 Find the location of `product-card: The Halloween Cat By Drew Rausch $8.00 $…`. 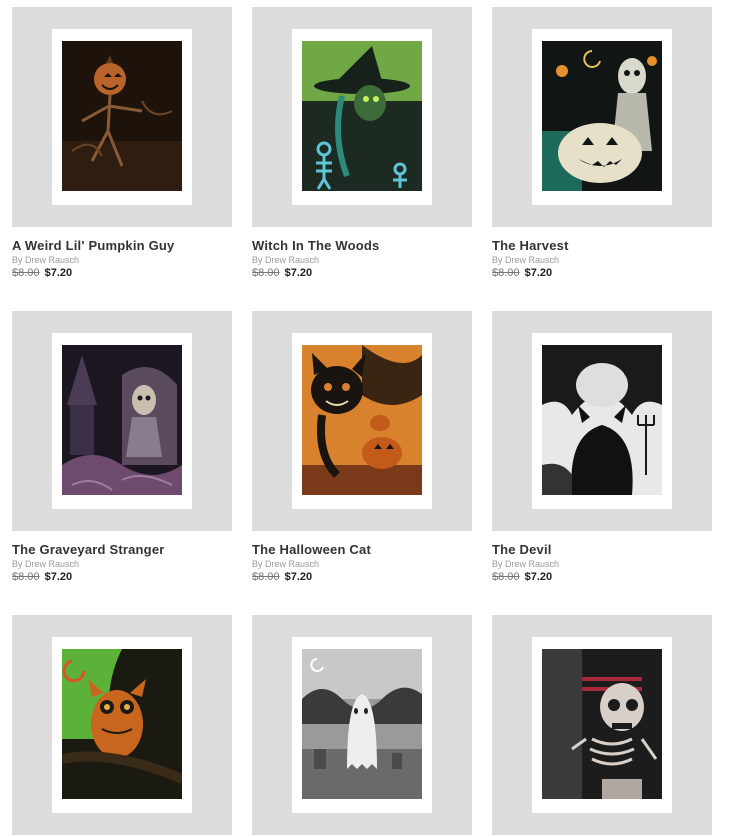

product-card: The Halloween Cat By Drew Rausch $8.00 $… is located at coordinates (362, 447).